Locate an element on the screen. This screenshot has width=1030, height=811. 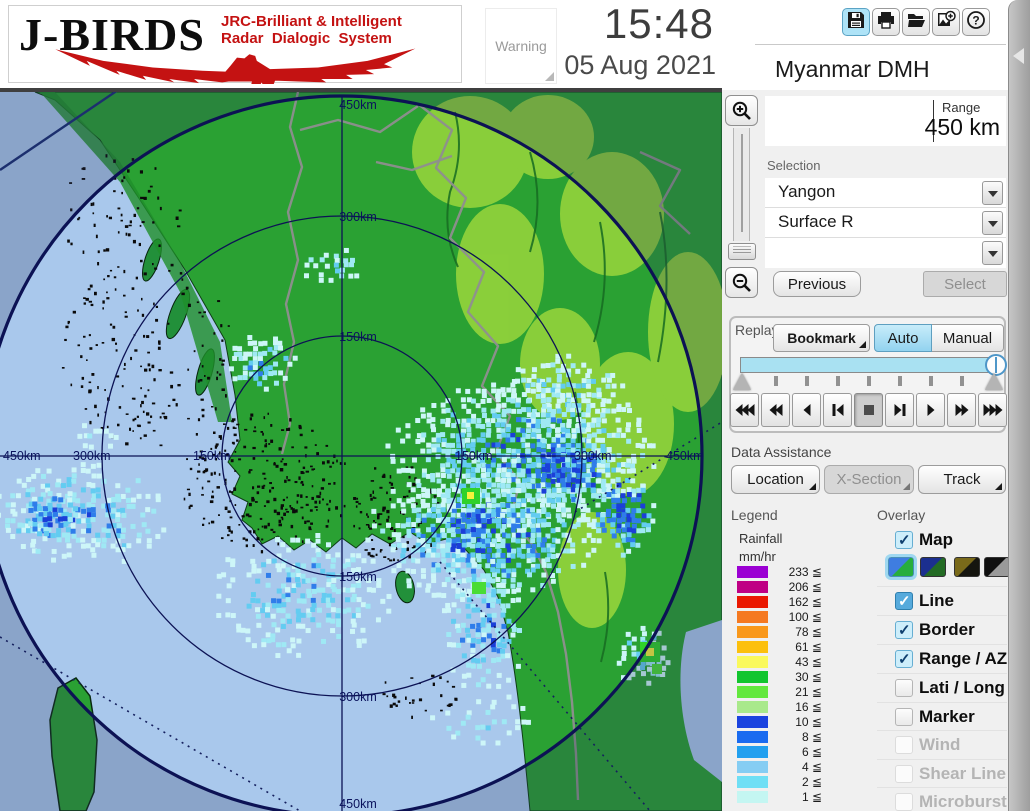
zoom-in-button is located at coordinates (741, 110).